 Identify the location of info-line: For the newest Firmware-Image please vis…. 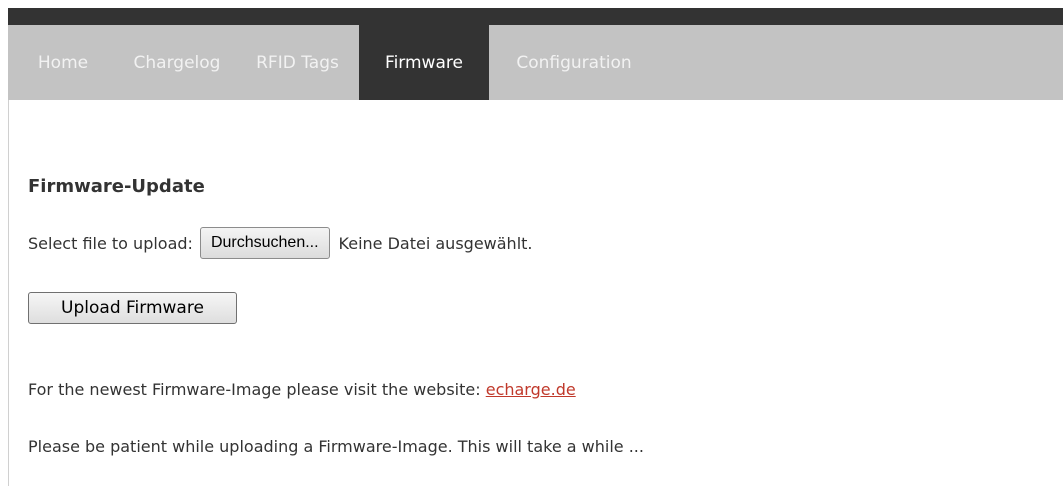
(302, 389).